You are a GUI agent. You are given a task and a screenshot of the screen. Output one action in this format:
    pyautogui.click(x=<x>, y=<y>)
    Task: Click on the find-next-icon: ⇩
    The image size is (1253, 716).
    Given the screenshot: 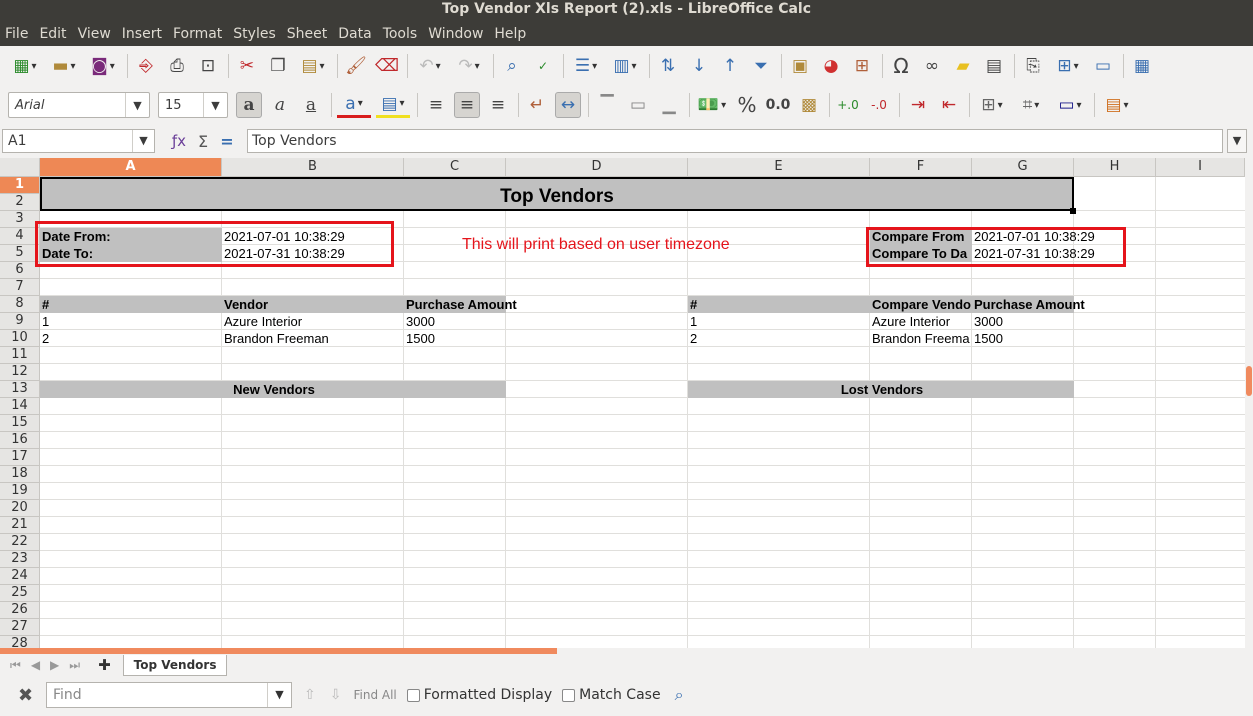 What is the action you would take?
    pyautogui.click(x=336, y=695)
    